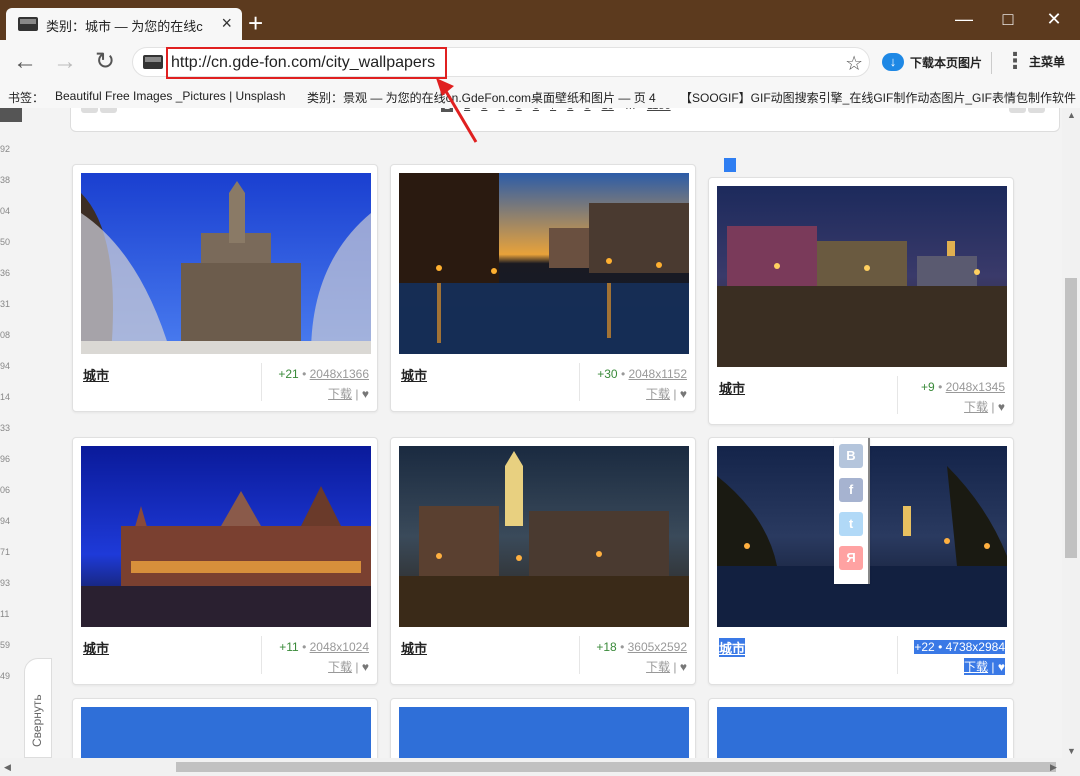 Image resolution: width=1080 pixels, height=776 pixels. I want to click on vertical-scroll-thumb, so click(1071, 418).